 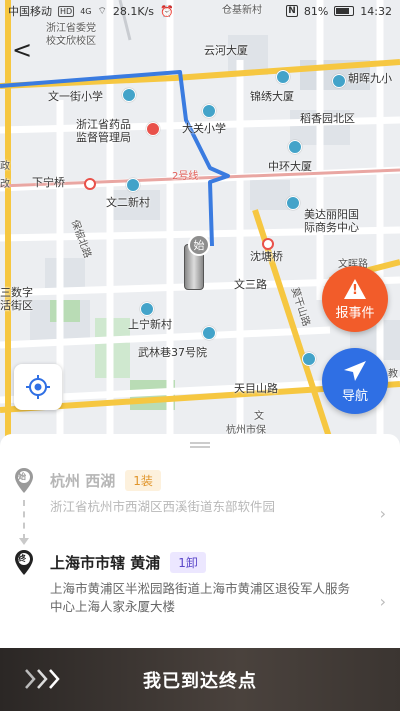 What do you see at coordinates (105, 563) in the screenshot?
I see `destination-name: 上海市市辖 黄浦` at bounding box center [105, 563].